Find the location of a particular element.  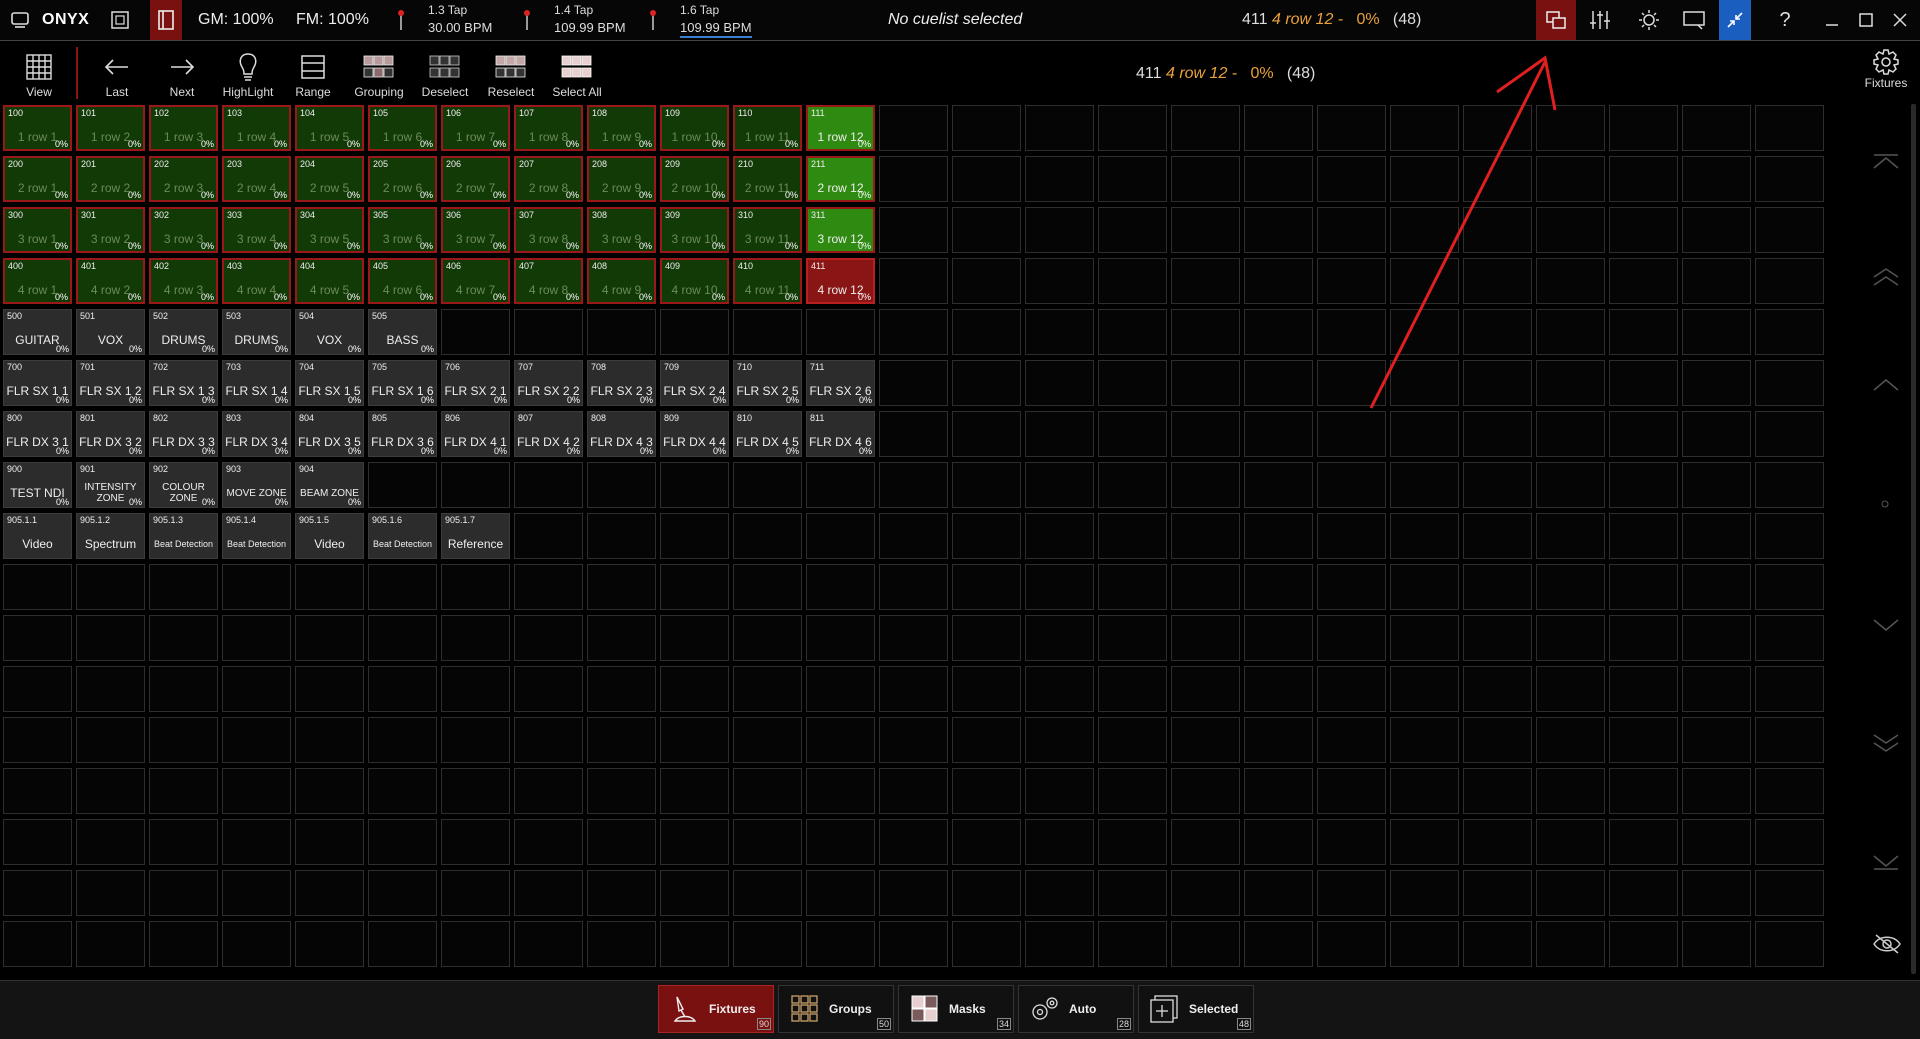

fixture-cell: 905.1.7 Reference is located at coordinates (475, 536).